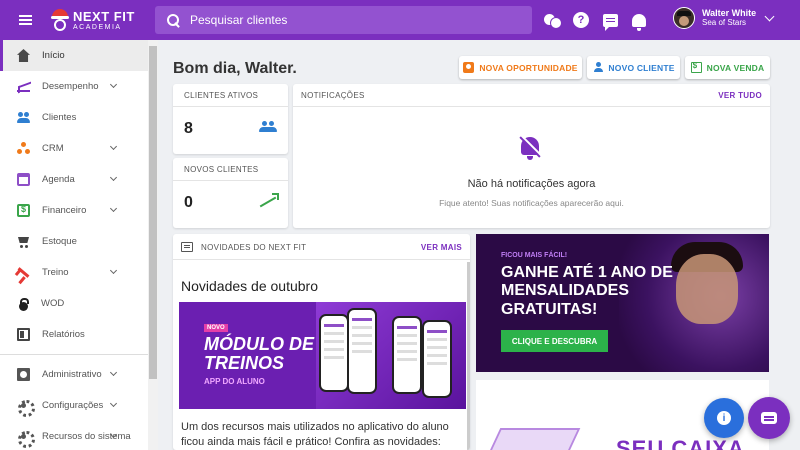 Image resolution: width=800 pixels, height=450 pixels. I want to click on sidebar-item-financeiro: Financeiro, so click(79, 210).